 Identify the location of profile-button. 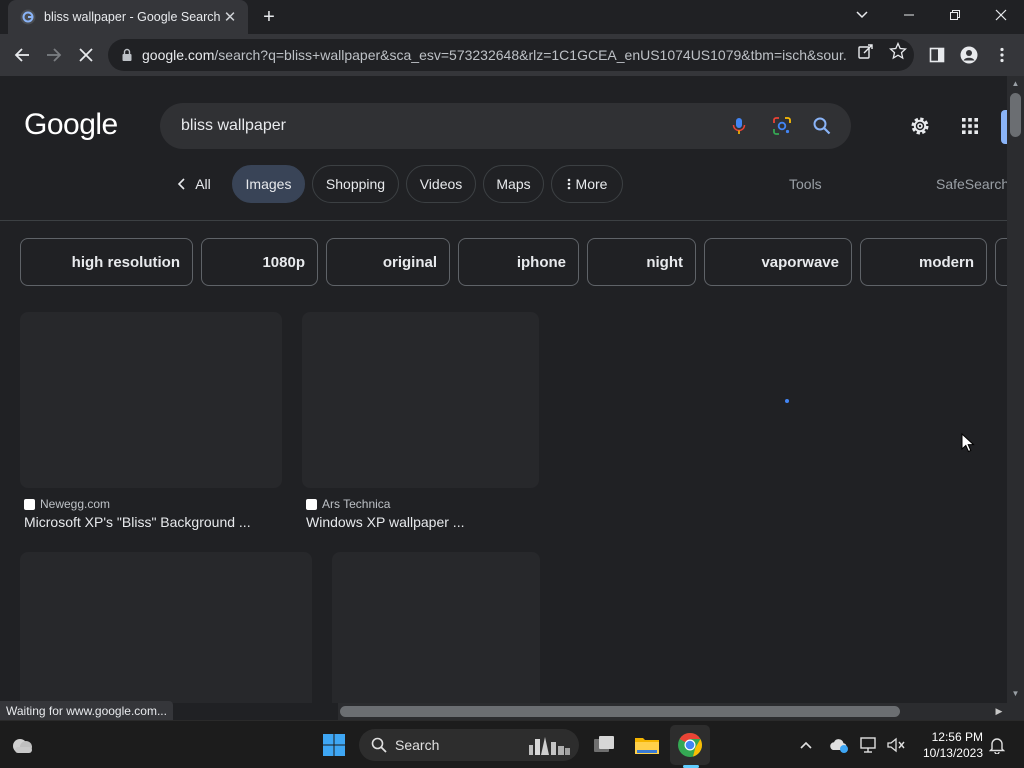
(969, 55).